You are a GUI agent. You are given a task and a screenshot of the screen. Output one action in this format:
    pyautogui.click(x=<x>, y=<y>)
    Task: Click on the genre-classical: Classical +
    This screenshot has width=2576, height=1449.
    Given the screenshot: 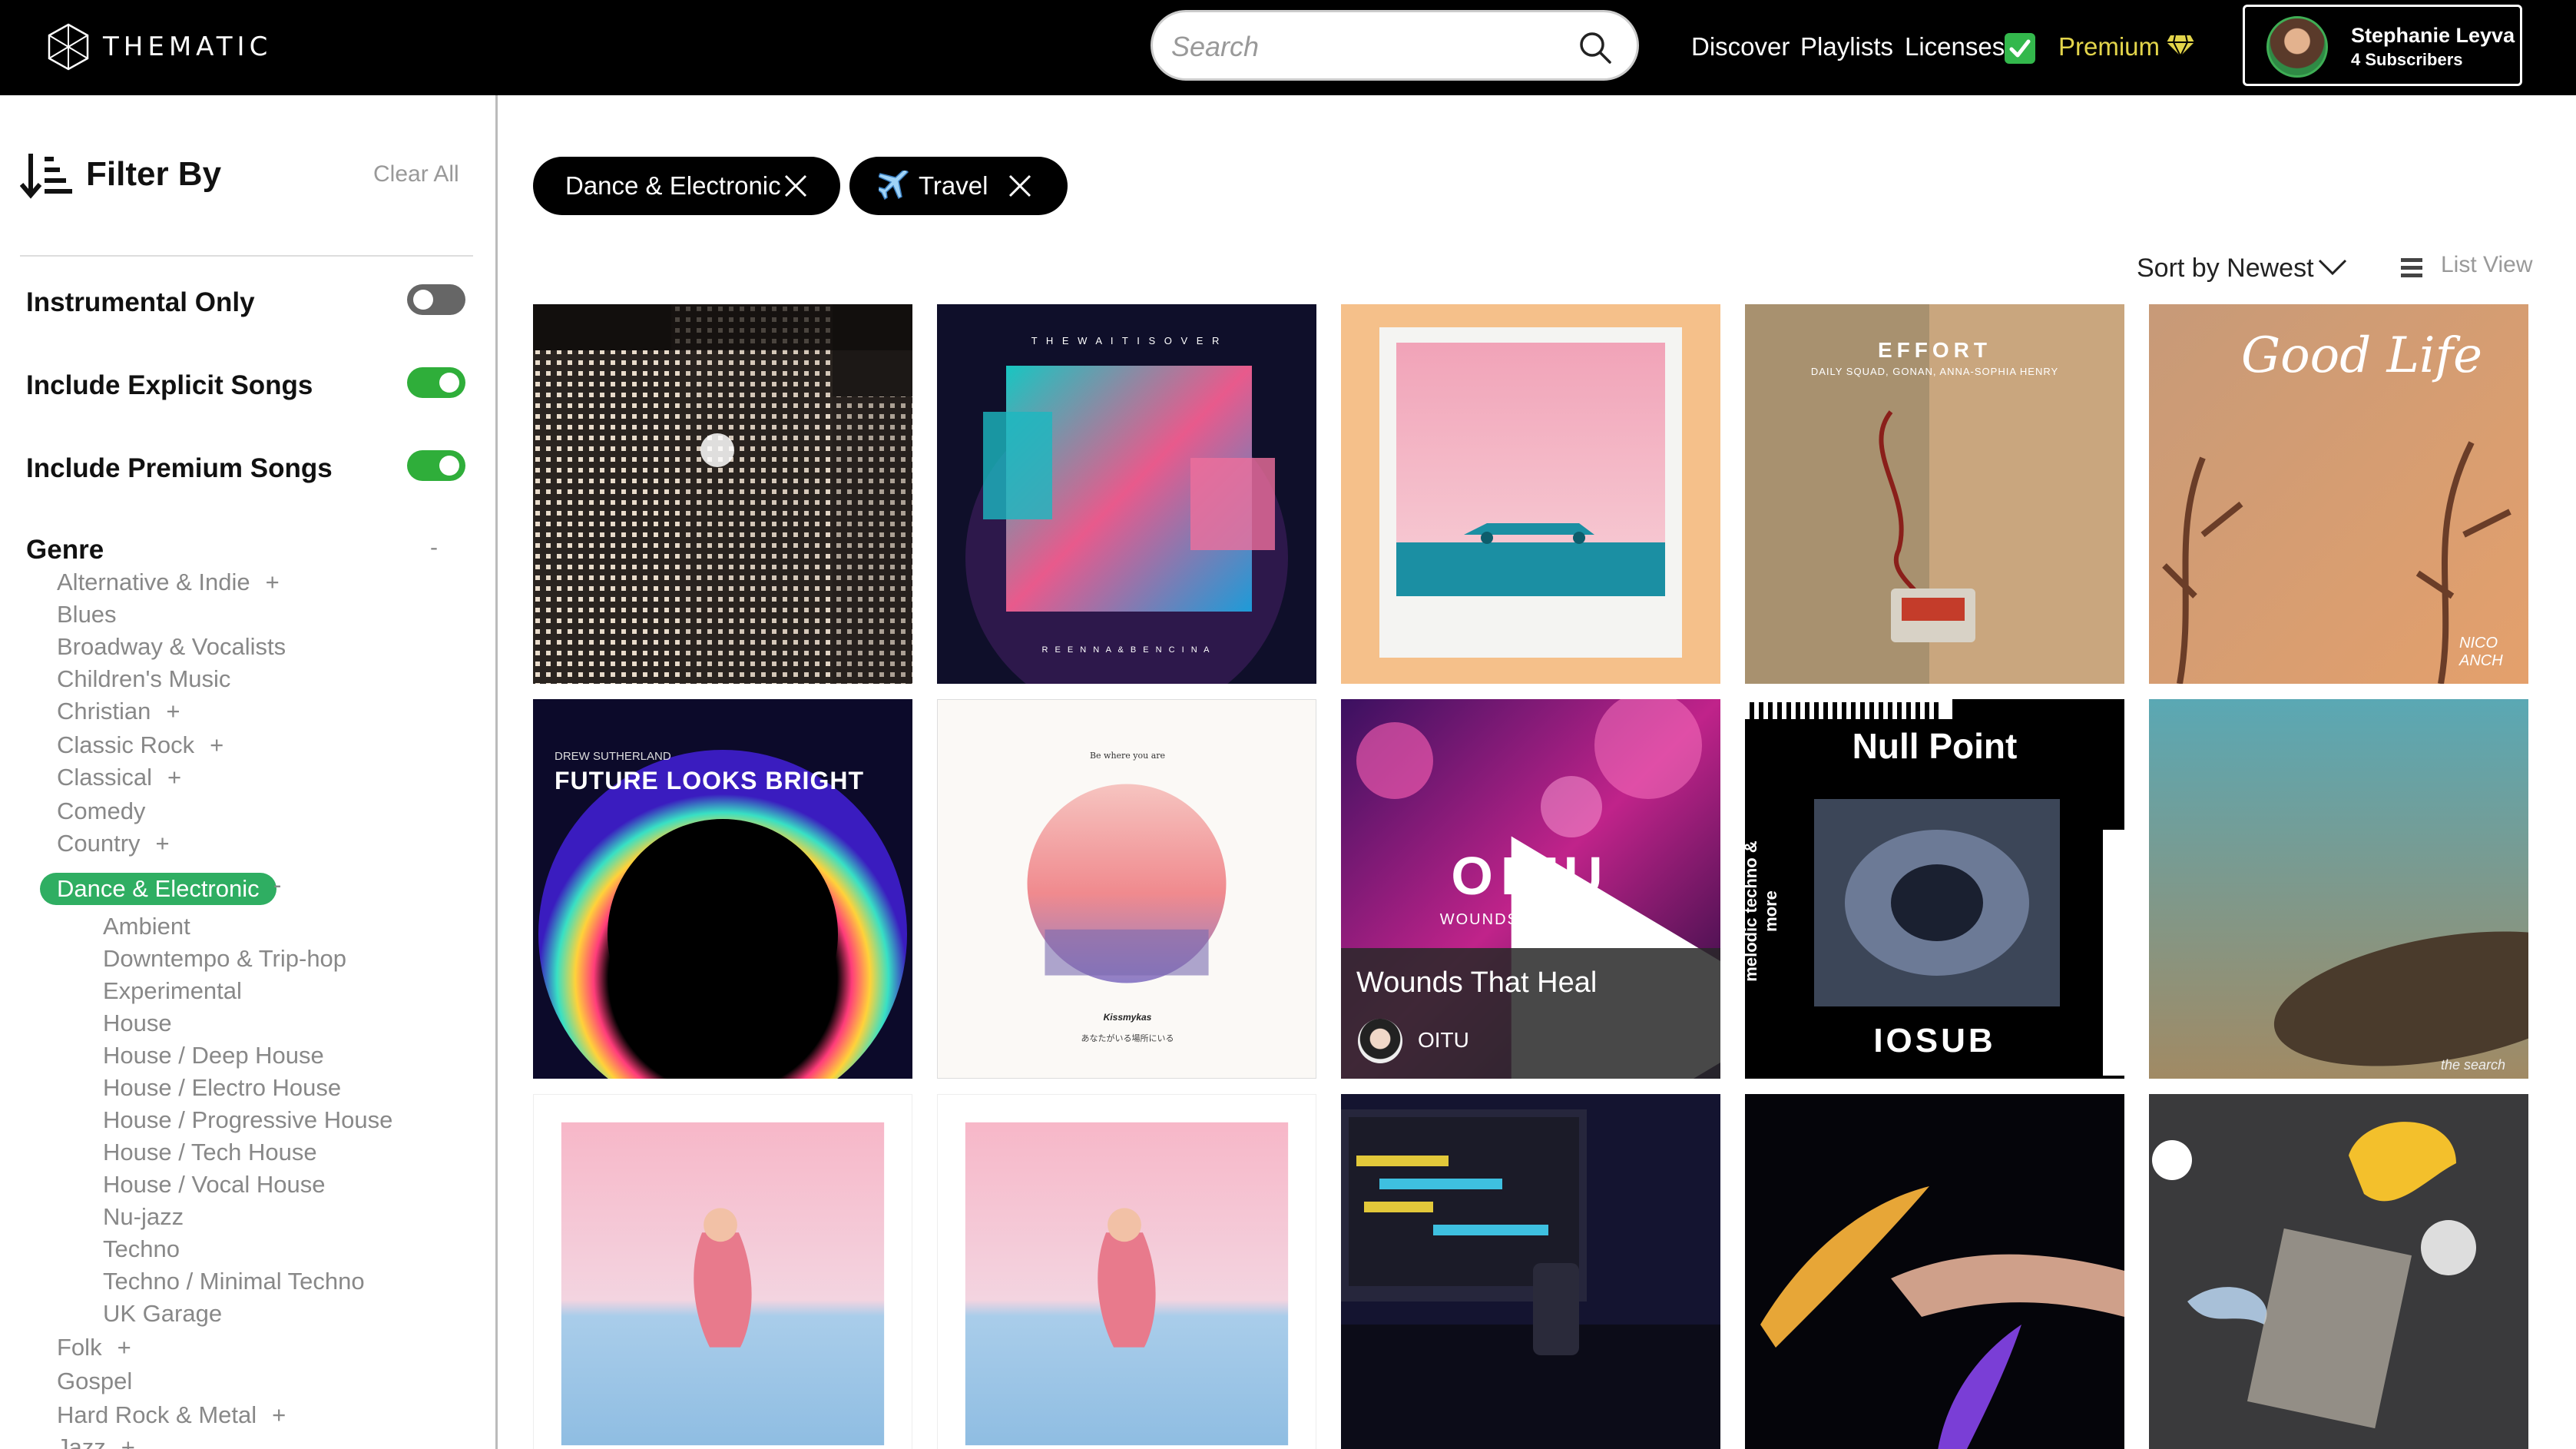 What is the action you would take?
    pyautogui.click(x=119, y=777)
    